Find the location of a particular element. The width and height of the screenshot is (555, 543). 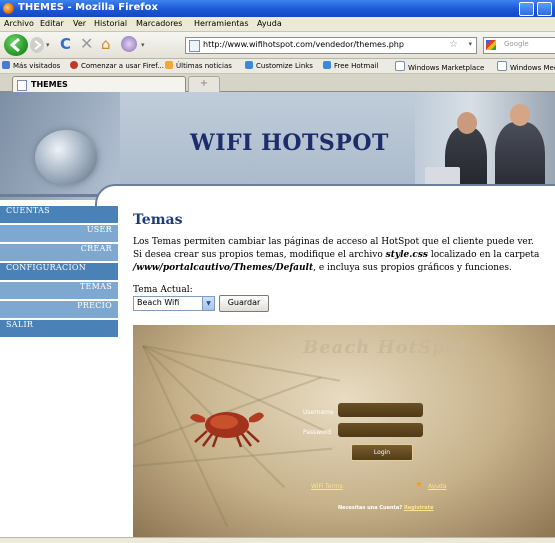

palm-frond-shape is located at coordinates (233, 457).